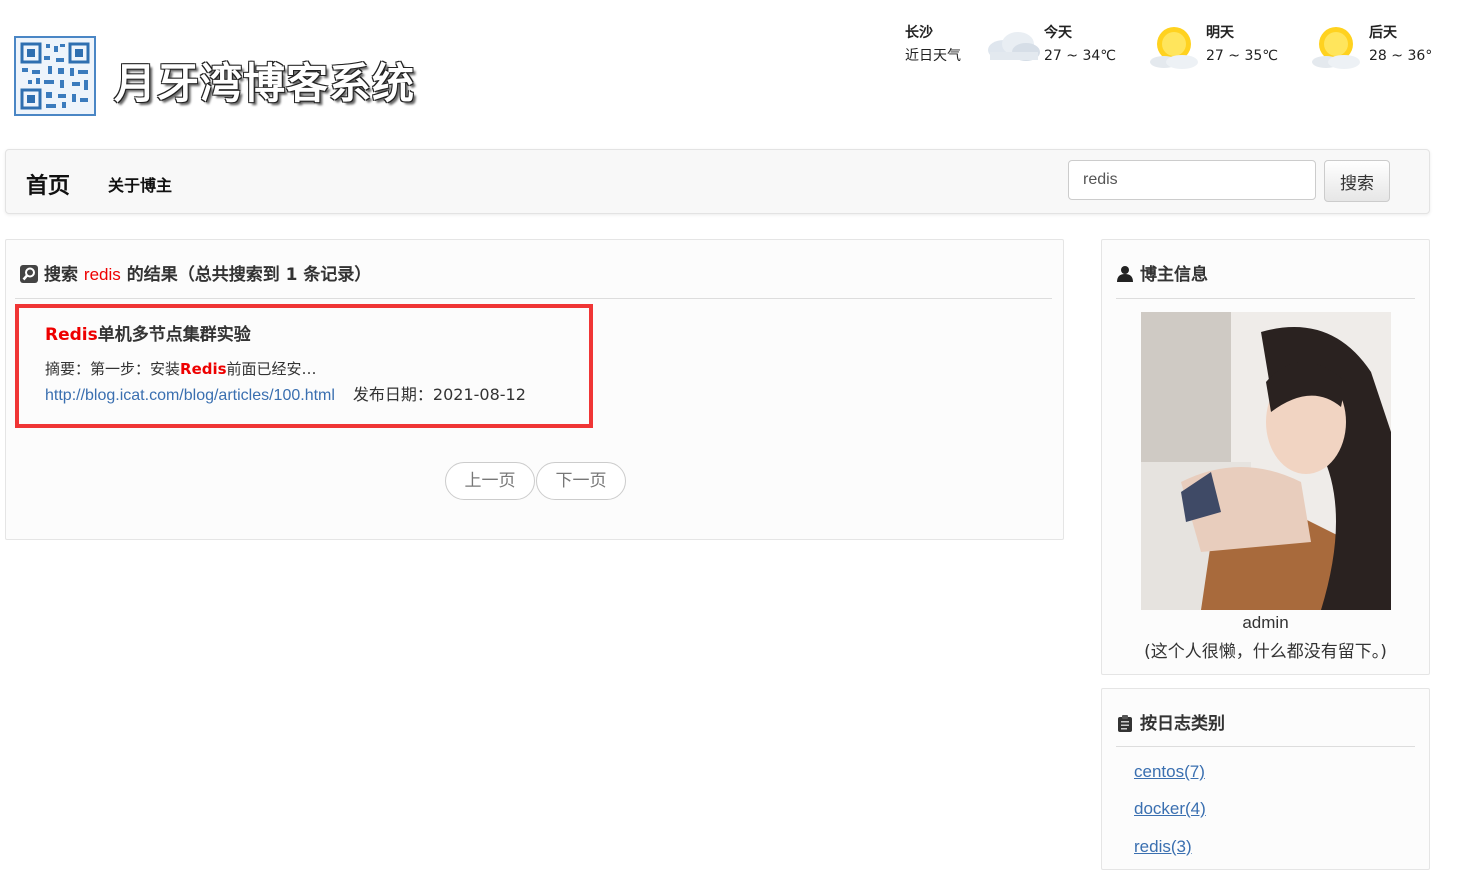 The width and height of the screenshot is (1468, 870). Describe the element at coordinates (1080, 56) in the screenshot. I see `weather-today-range: 27 ~ 34℃` at that location.